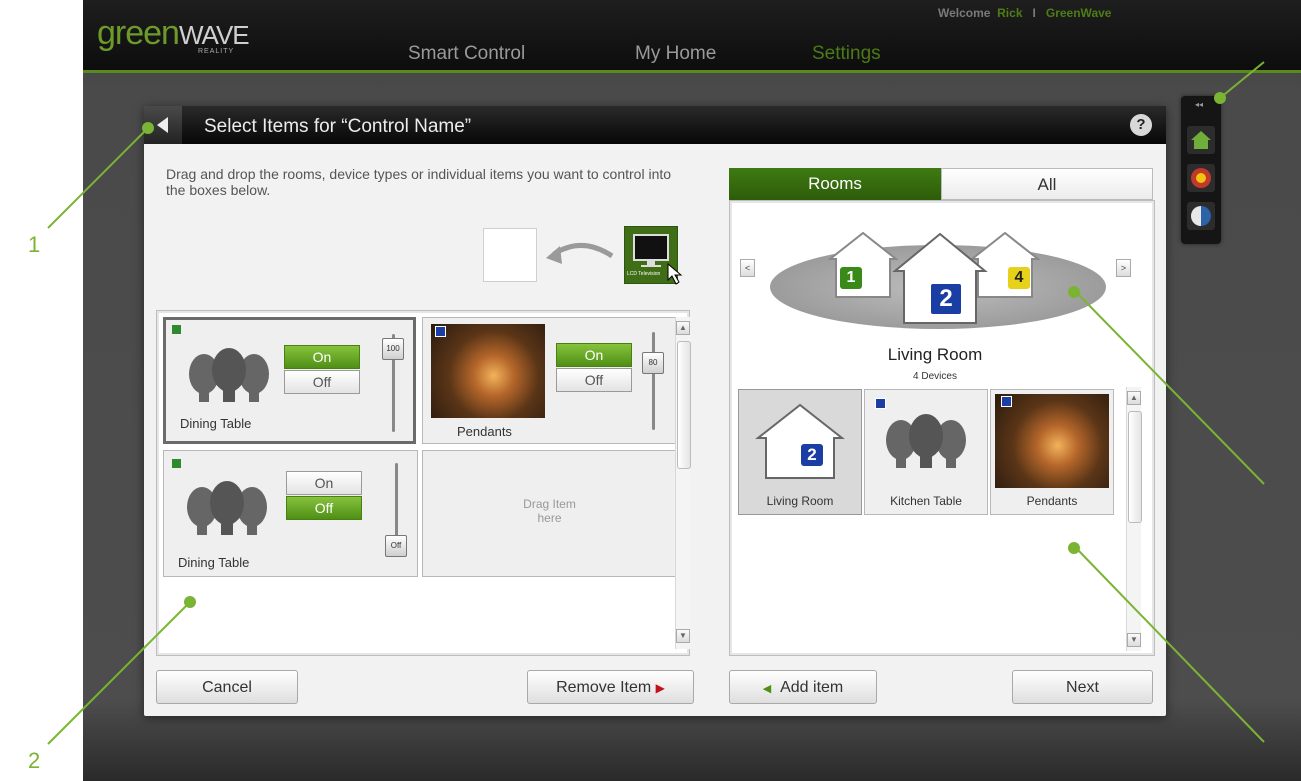 This screenshot has width=1301, height=781. Describe the element at coordinates (800, 501) in the screenshot. I see `tile-label: Living Room` at that location.